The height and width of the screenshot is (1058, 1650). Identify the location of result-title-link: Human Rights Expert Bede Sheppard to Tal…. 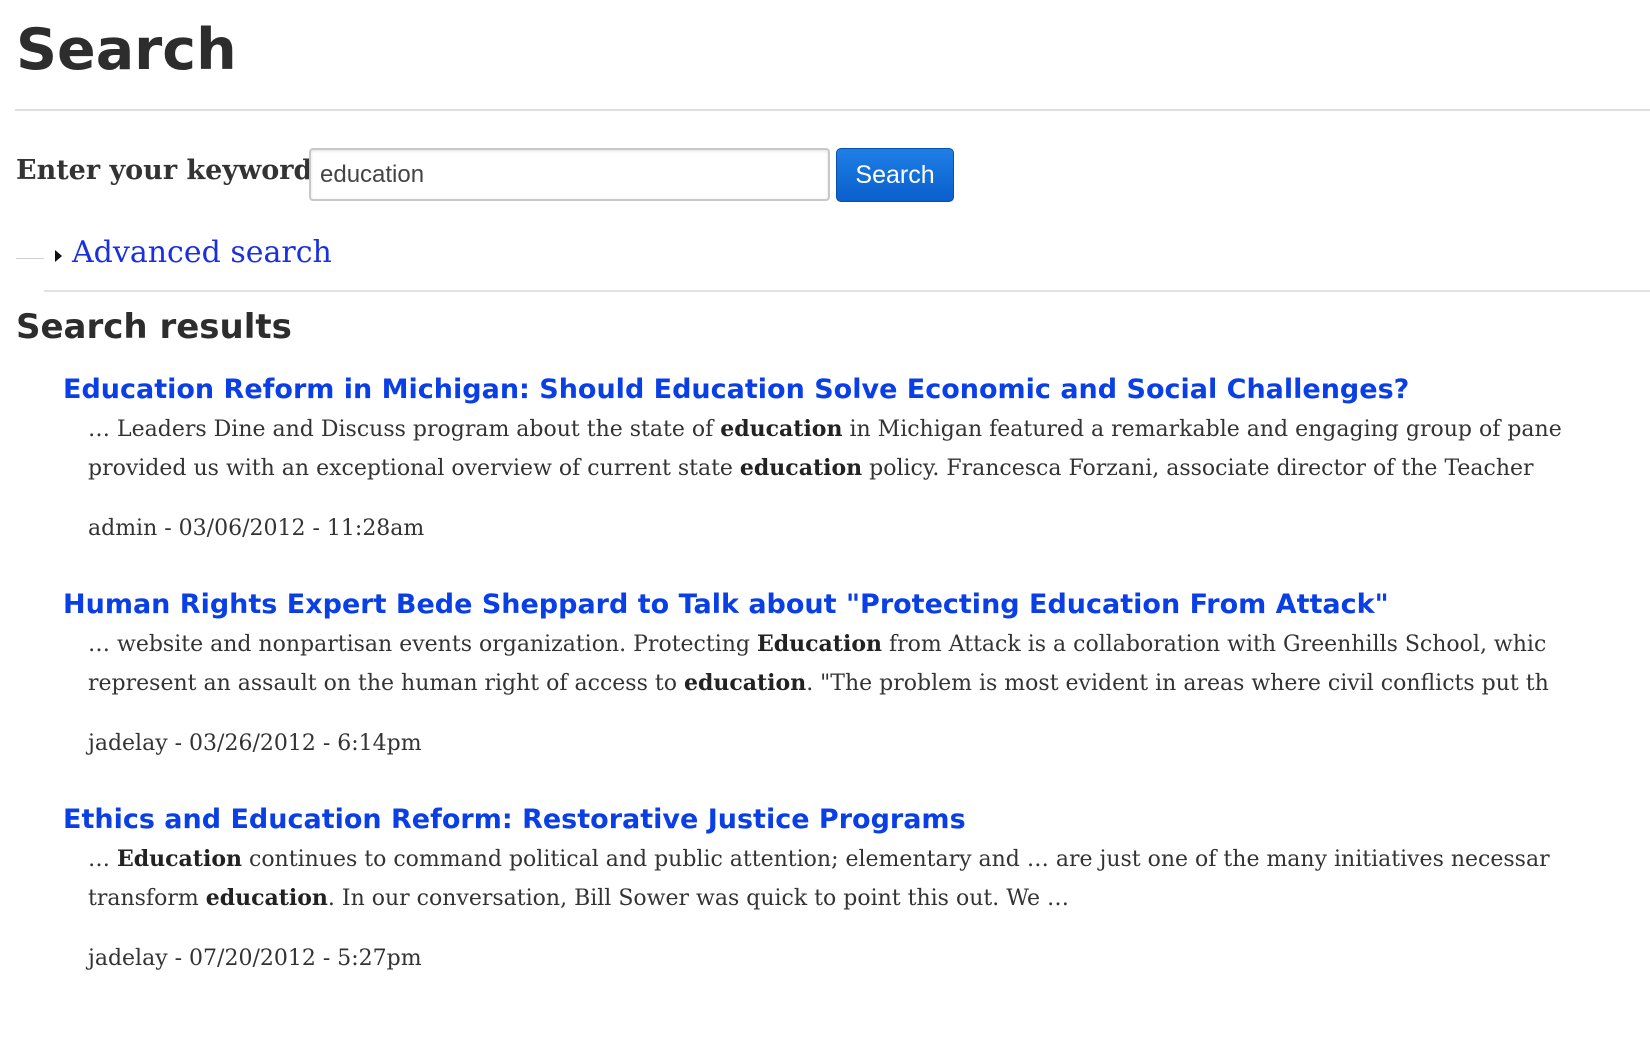
(856, 605).